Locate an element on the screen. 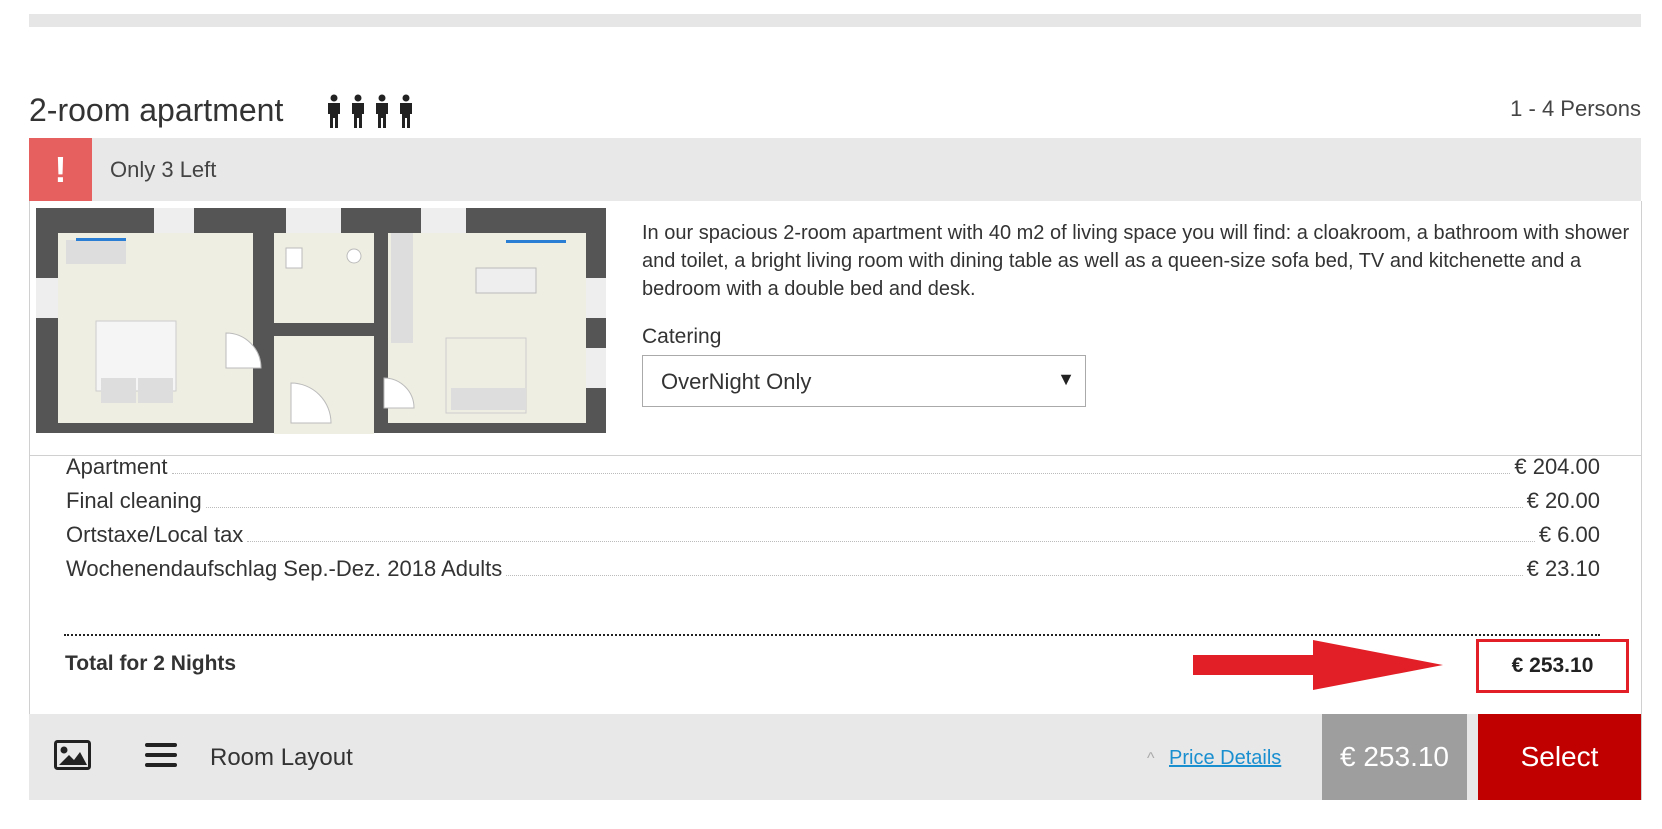  price-row: Apartment € 204.00 is located at coordinates (833, 464).